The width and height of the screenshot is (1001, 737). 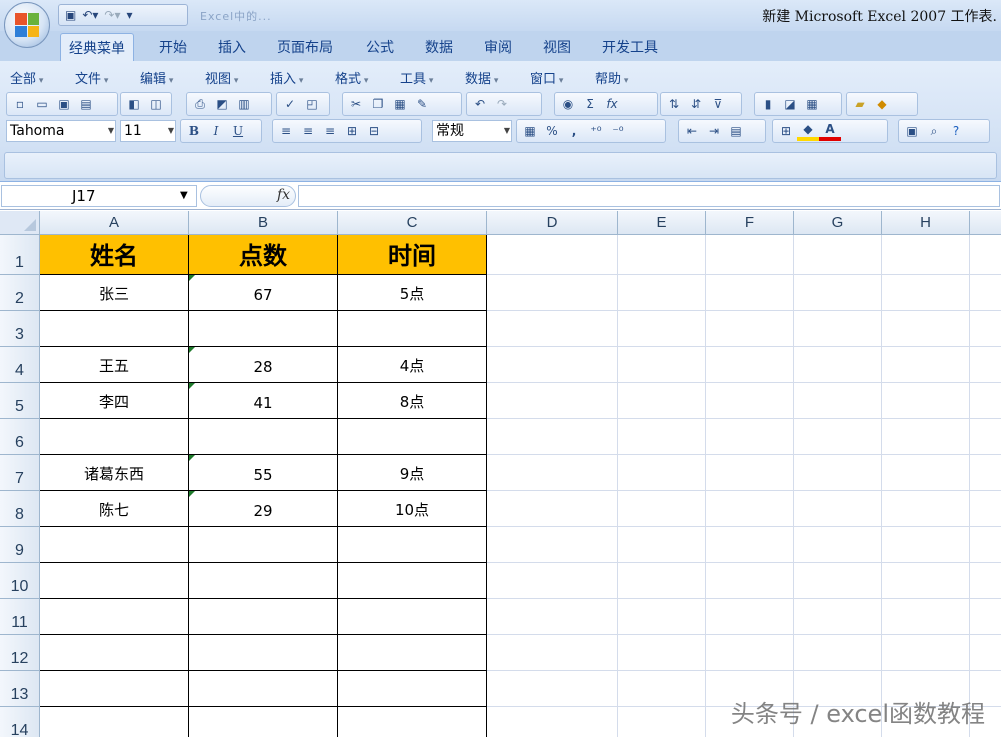 I want to click on number-format-select: 常规 ▼, so click(x=472, y=131).